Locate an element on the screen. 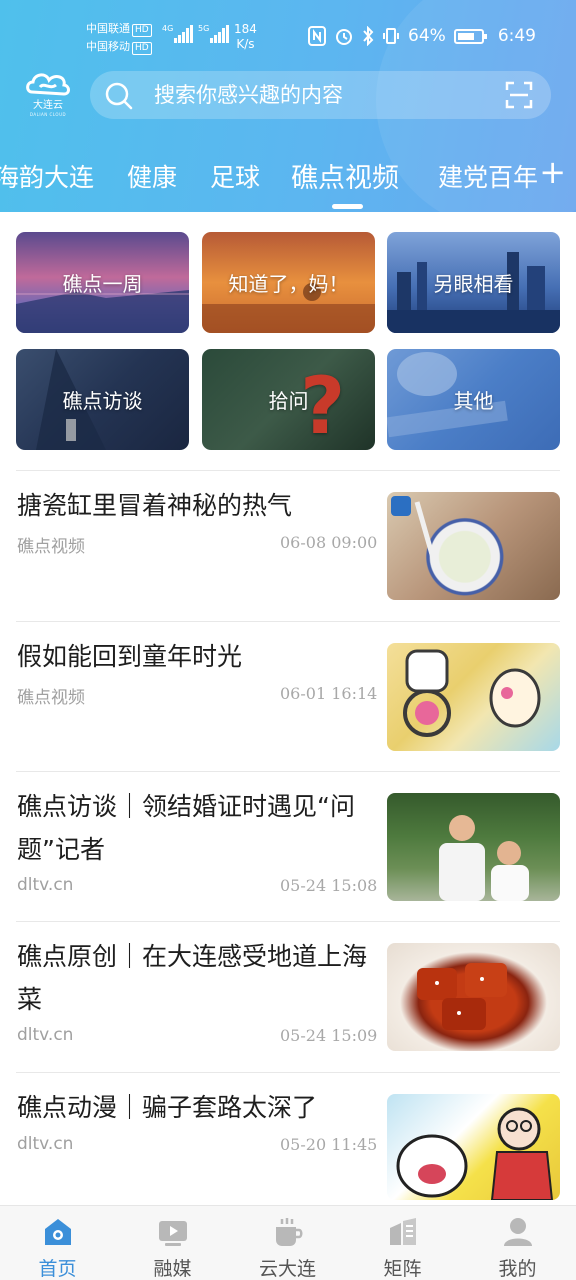 This screenshot has width=576, height=1280. search-icon is located at coordinates (119, 96).